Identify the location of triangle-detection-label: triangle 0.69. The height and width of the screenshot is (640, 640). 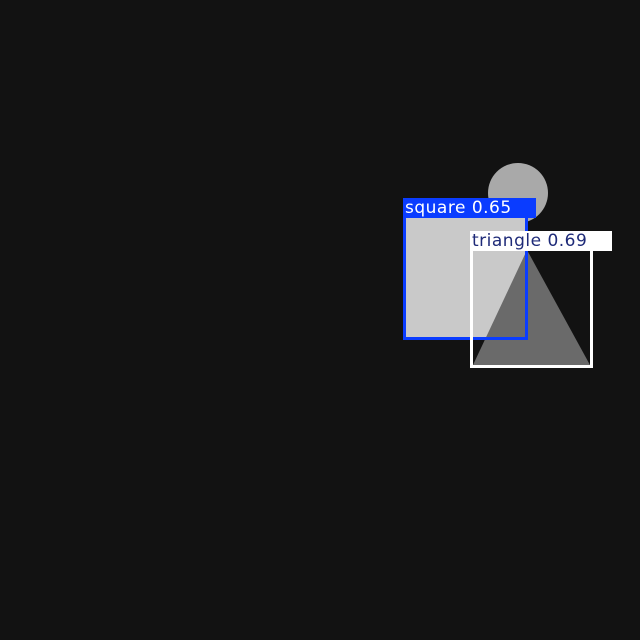
(541, 241).